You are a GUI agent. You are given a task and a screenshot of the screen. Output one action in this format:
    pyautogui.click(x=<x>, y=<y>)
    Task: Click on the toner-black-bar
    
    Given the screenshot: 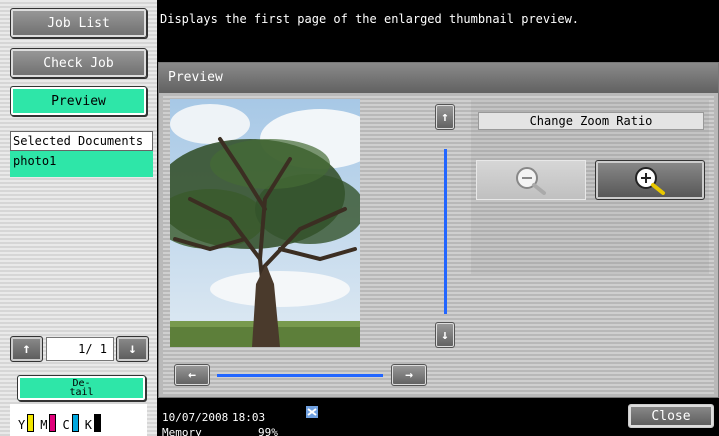 What is the action you would take?
    pyautogui.click(x=97, y=423)
    